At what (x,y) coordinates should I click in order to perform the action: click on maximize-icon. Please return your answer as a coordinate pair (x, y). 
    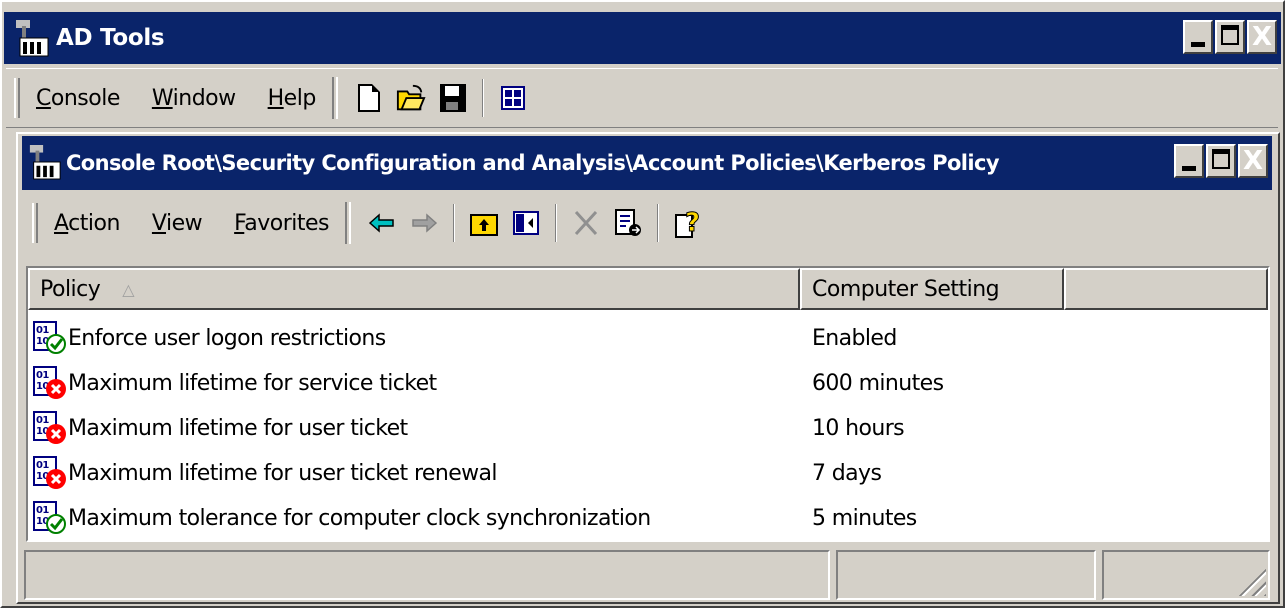
    Looking at the image, I should click on (1221, 159).